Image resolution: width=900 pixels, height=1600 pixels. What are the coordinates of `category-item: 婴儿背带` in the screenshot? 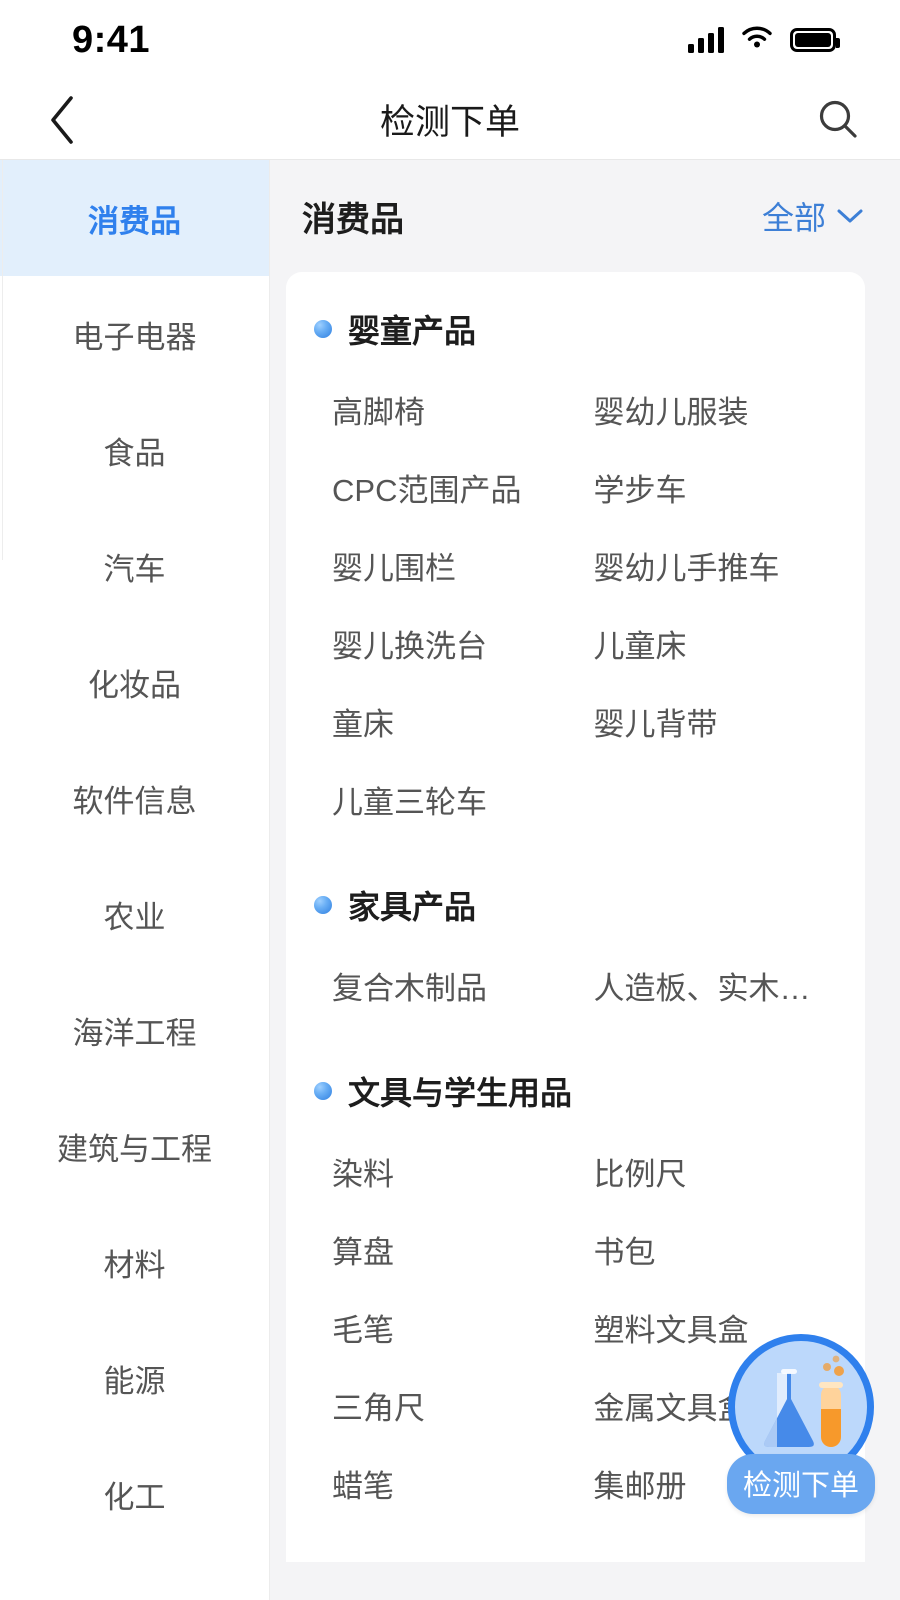 It's located at (707, 721).